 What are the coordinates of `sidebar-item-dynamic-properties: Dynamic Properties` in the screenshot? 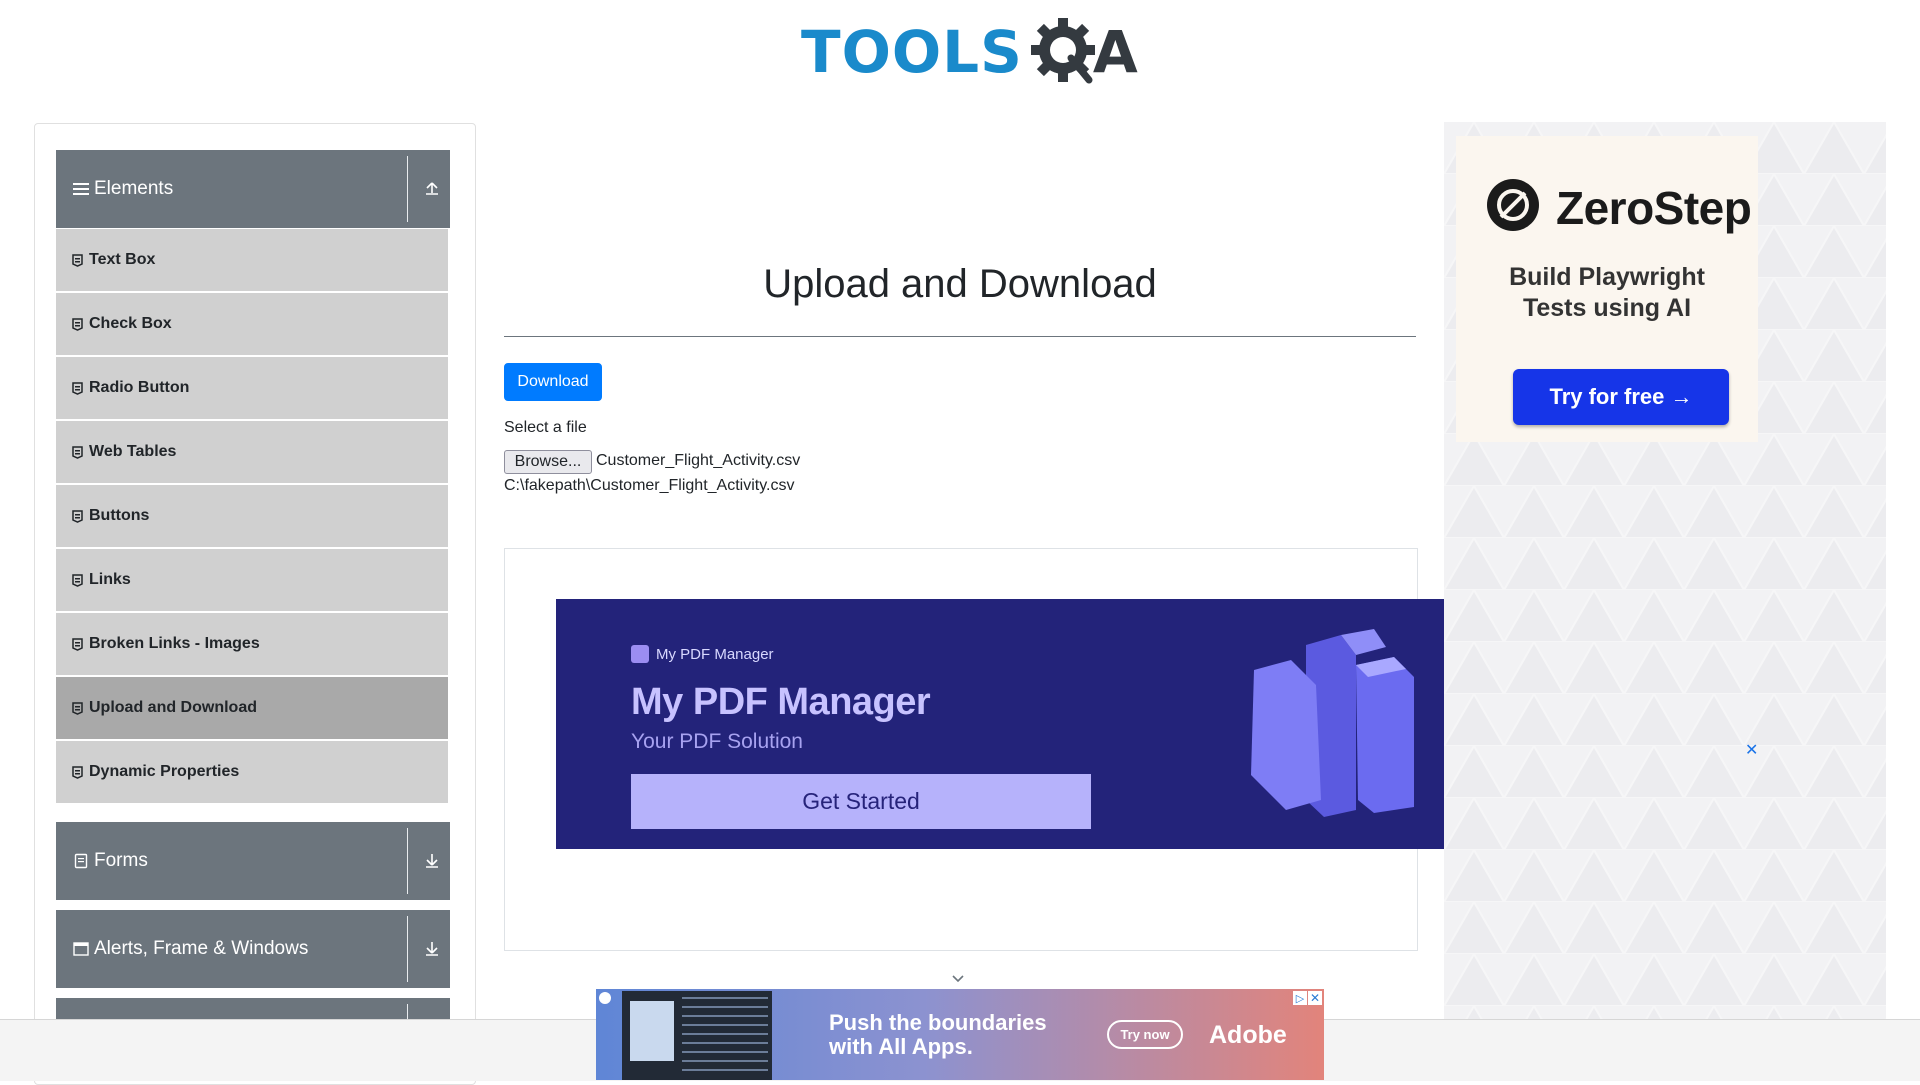 It's located at (252, 773).